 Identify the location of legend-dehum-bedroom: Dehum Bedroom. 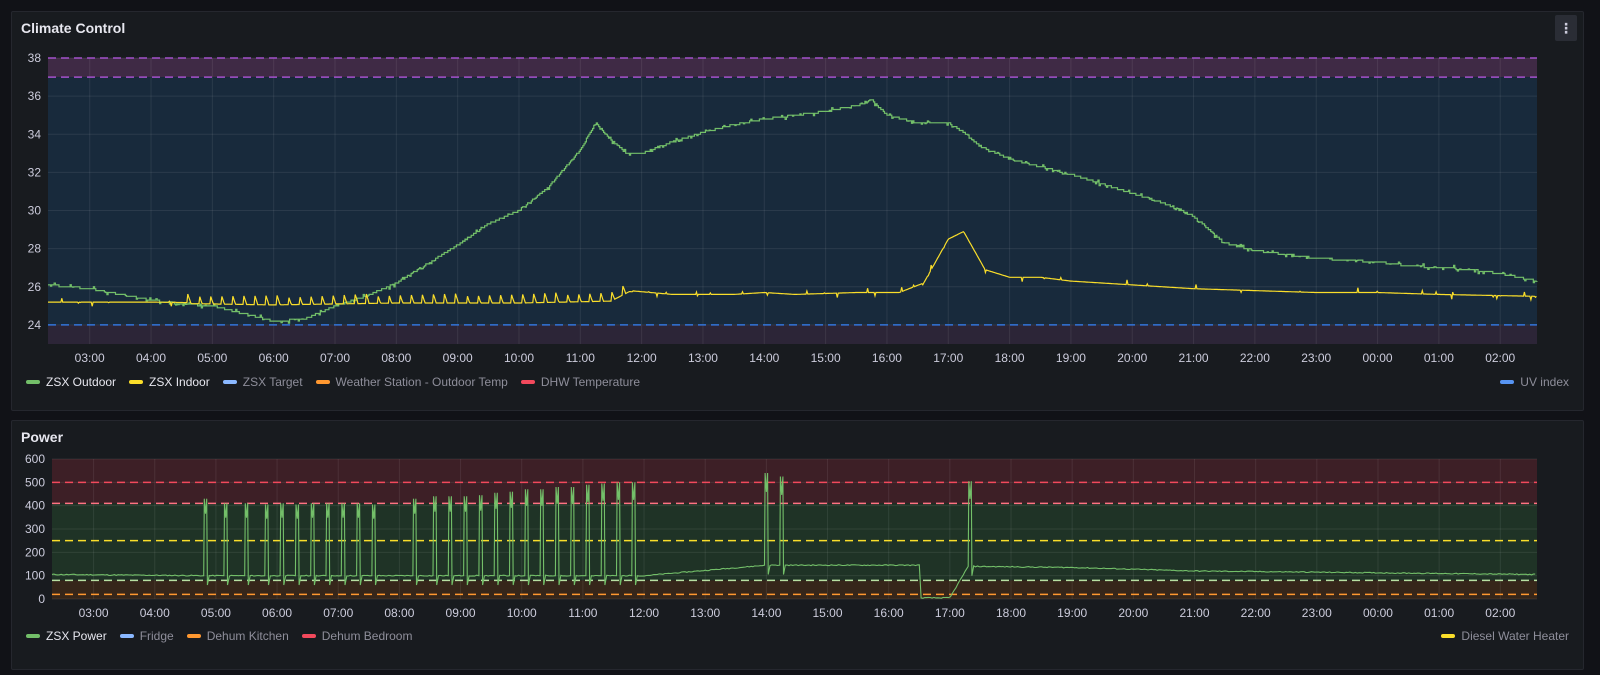
(357, 636).